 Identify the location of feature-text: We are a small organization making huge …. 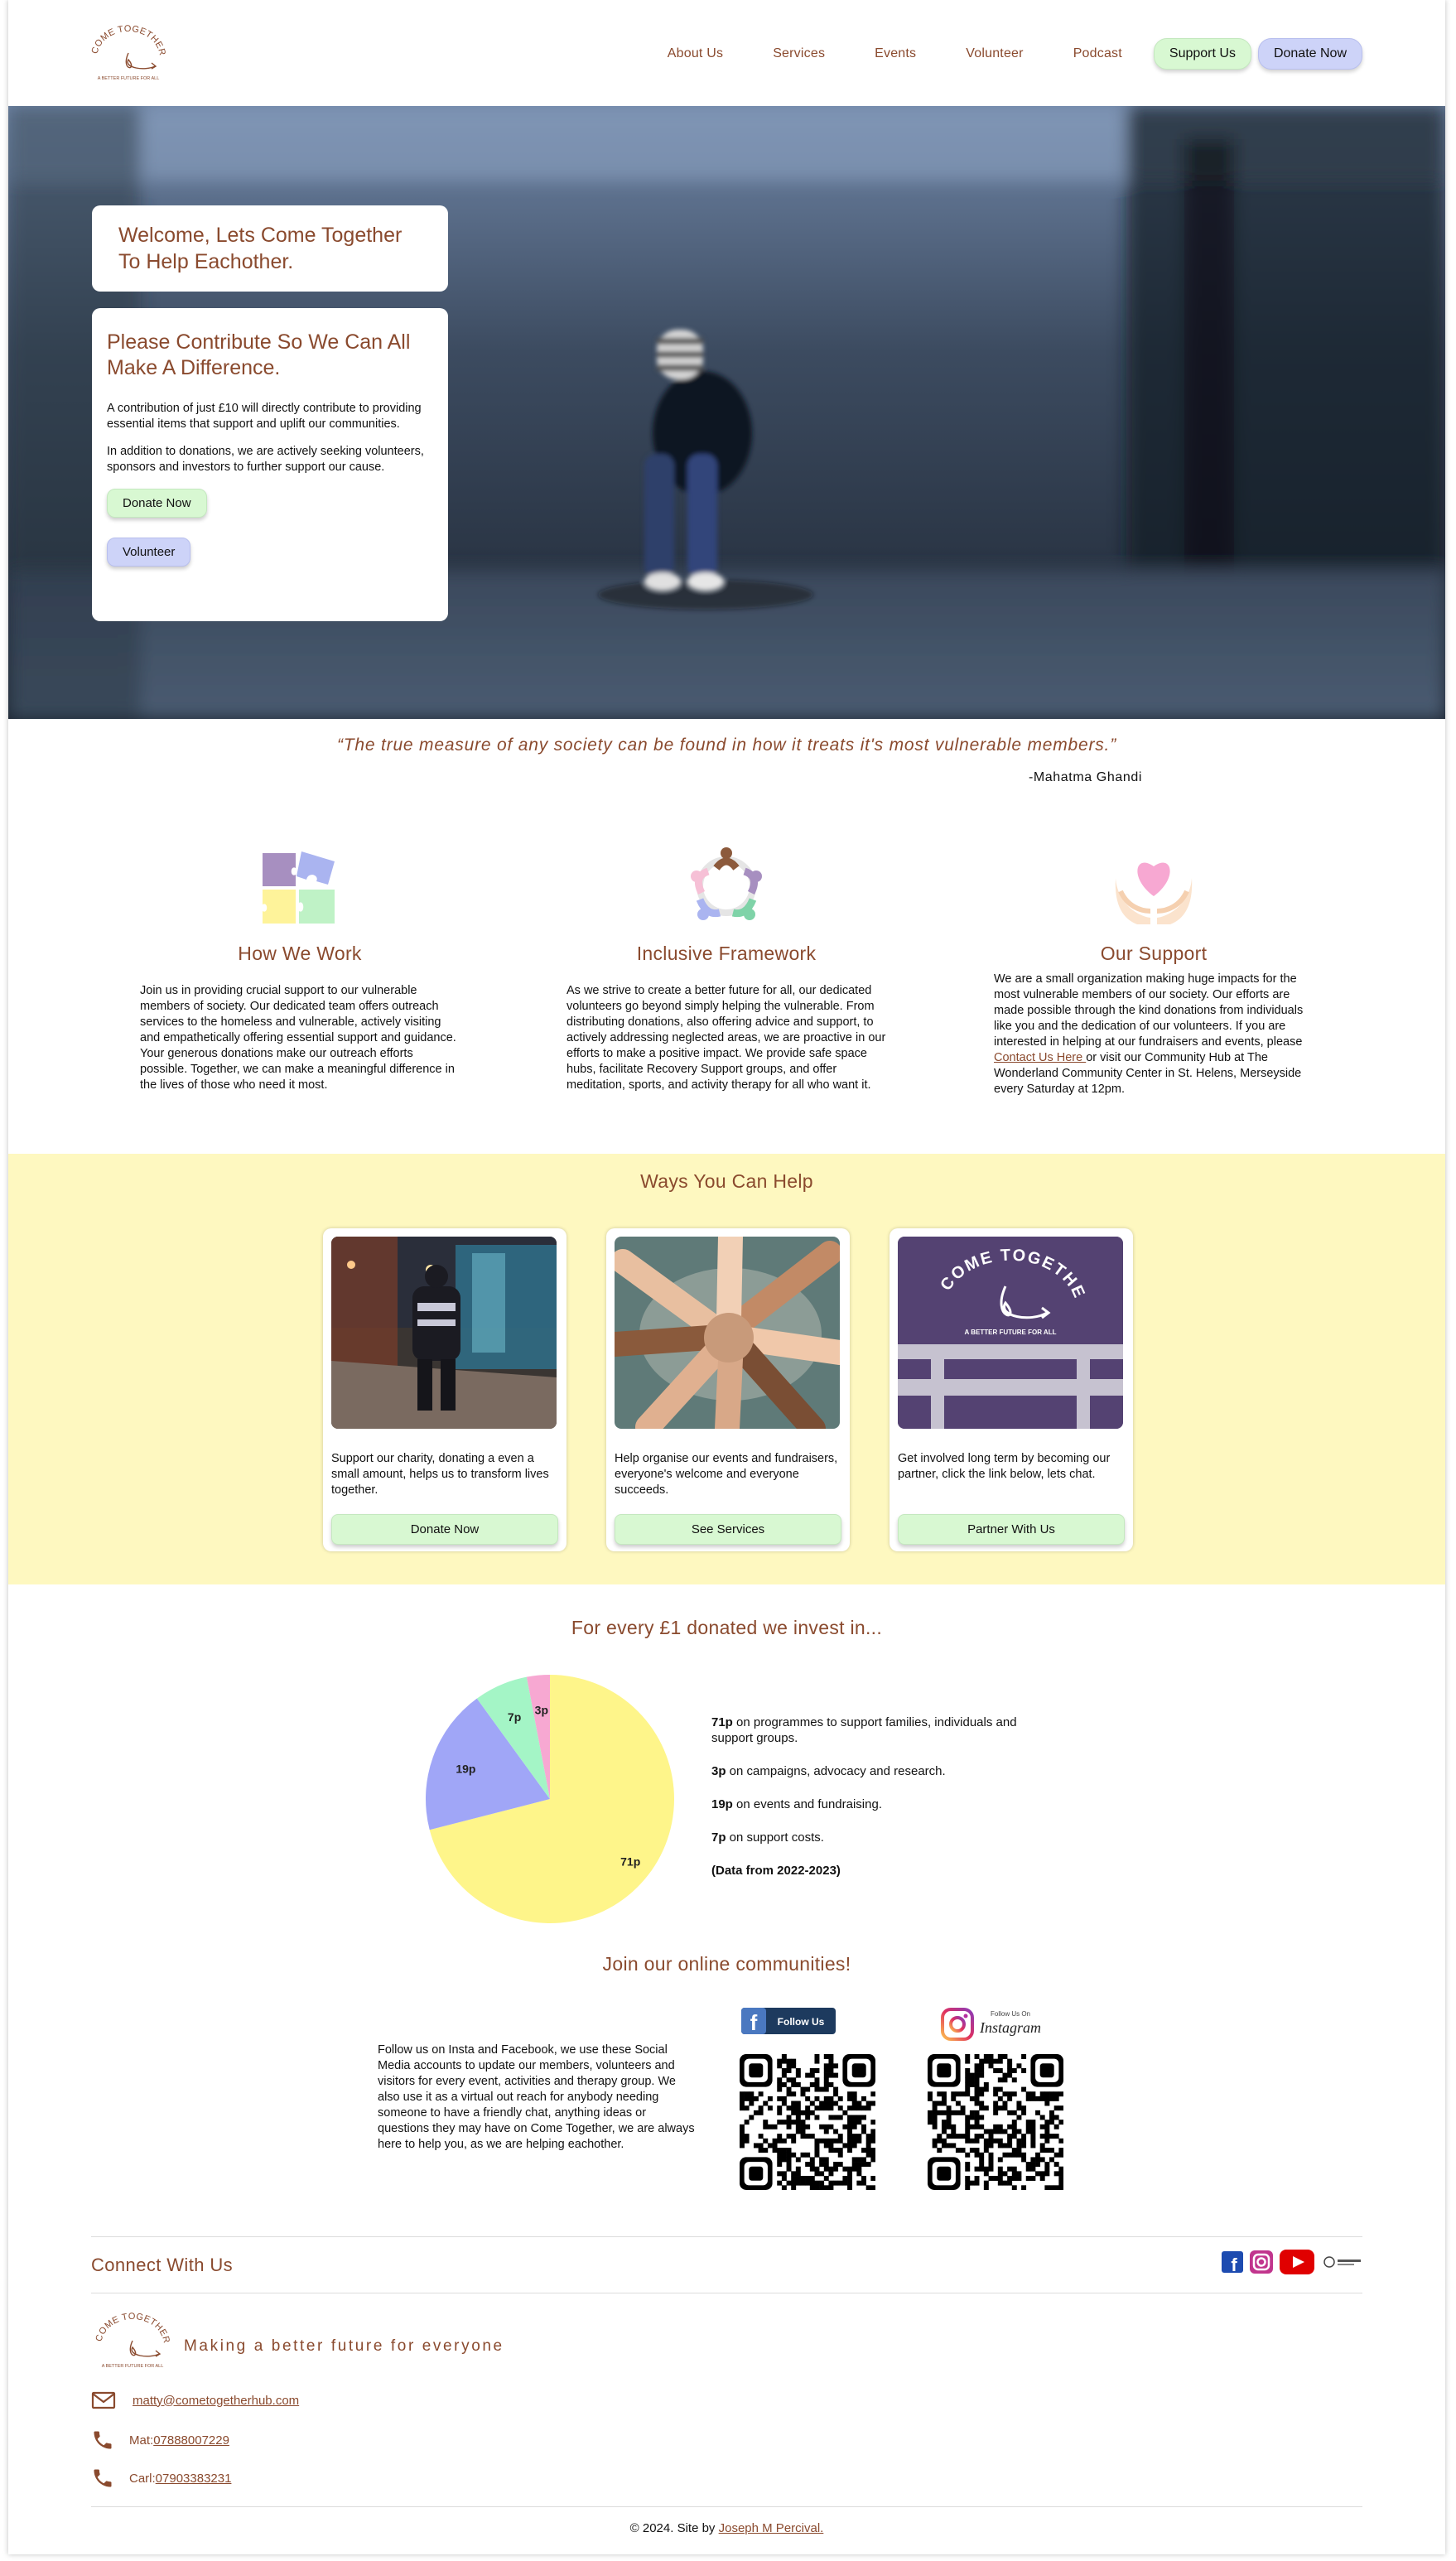
(1149, 1034).